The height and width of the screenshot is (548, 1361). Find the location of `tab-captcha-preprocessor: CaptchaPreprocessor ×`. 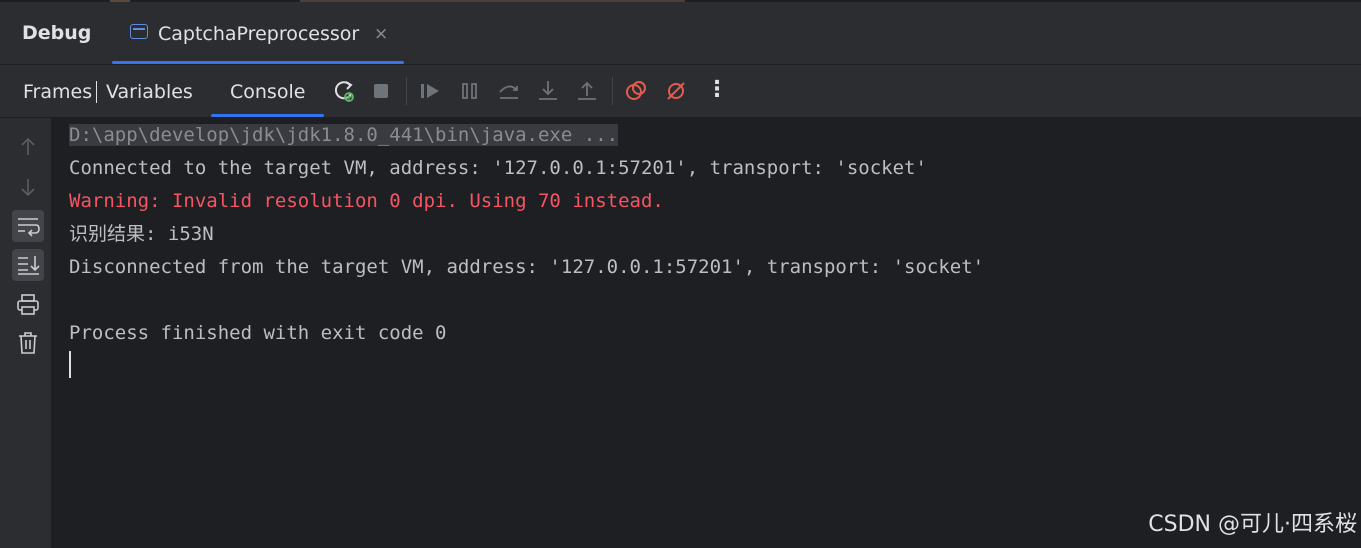

tab-captcha-preprocessor: CaptchaPreprocessor × is located at coordinates (258, 33).